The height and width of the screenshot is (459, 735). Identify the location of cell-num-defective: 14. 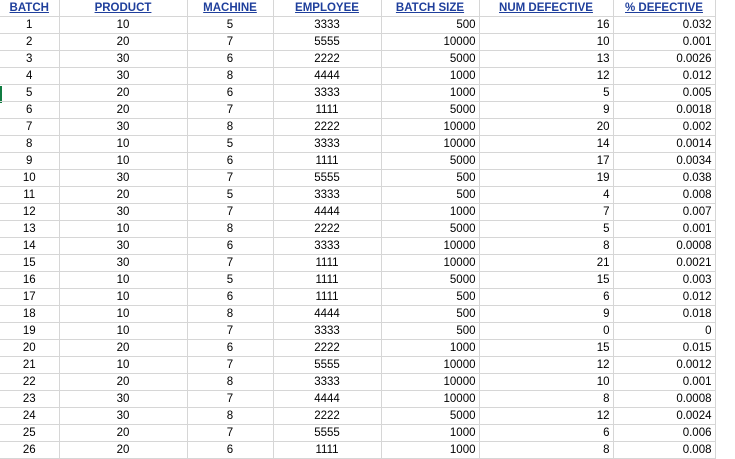
(546, 144).